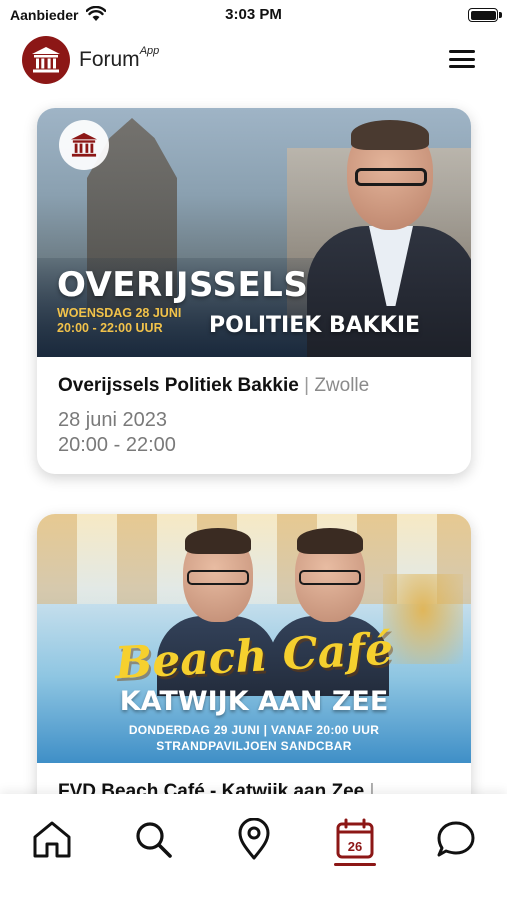  I want to click on calendar-day: 26, so click(355, 846).